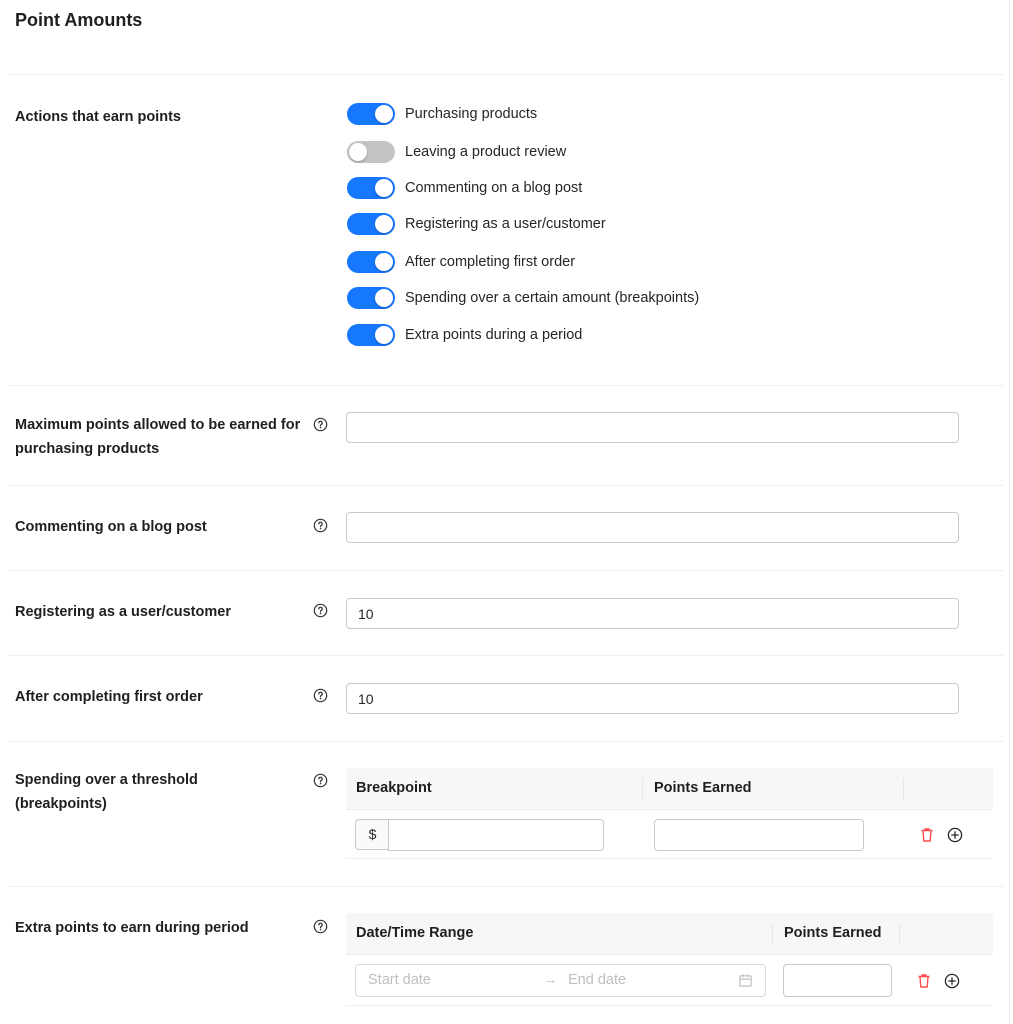  Describe the element at coordinates (652, 427) in the screenshot. I see `max-points-input` at that location.